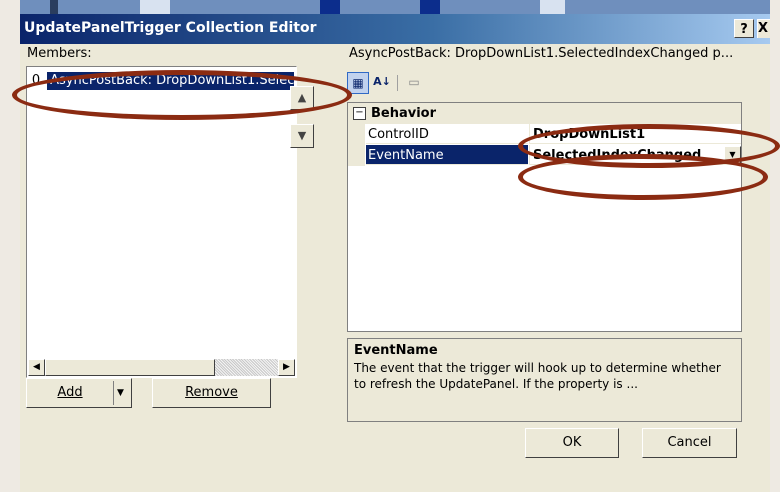 This screenshot has width=780, height=492. Describe the element at coordinates (544, 113) in the screenshot. I see `category-row: − Behavior` at that location.